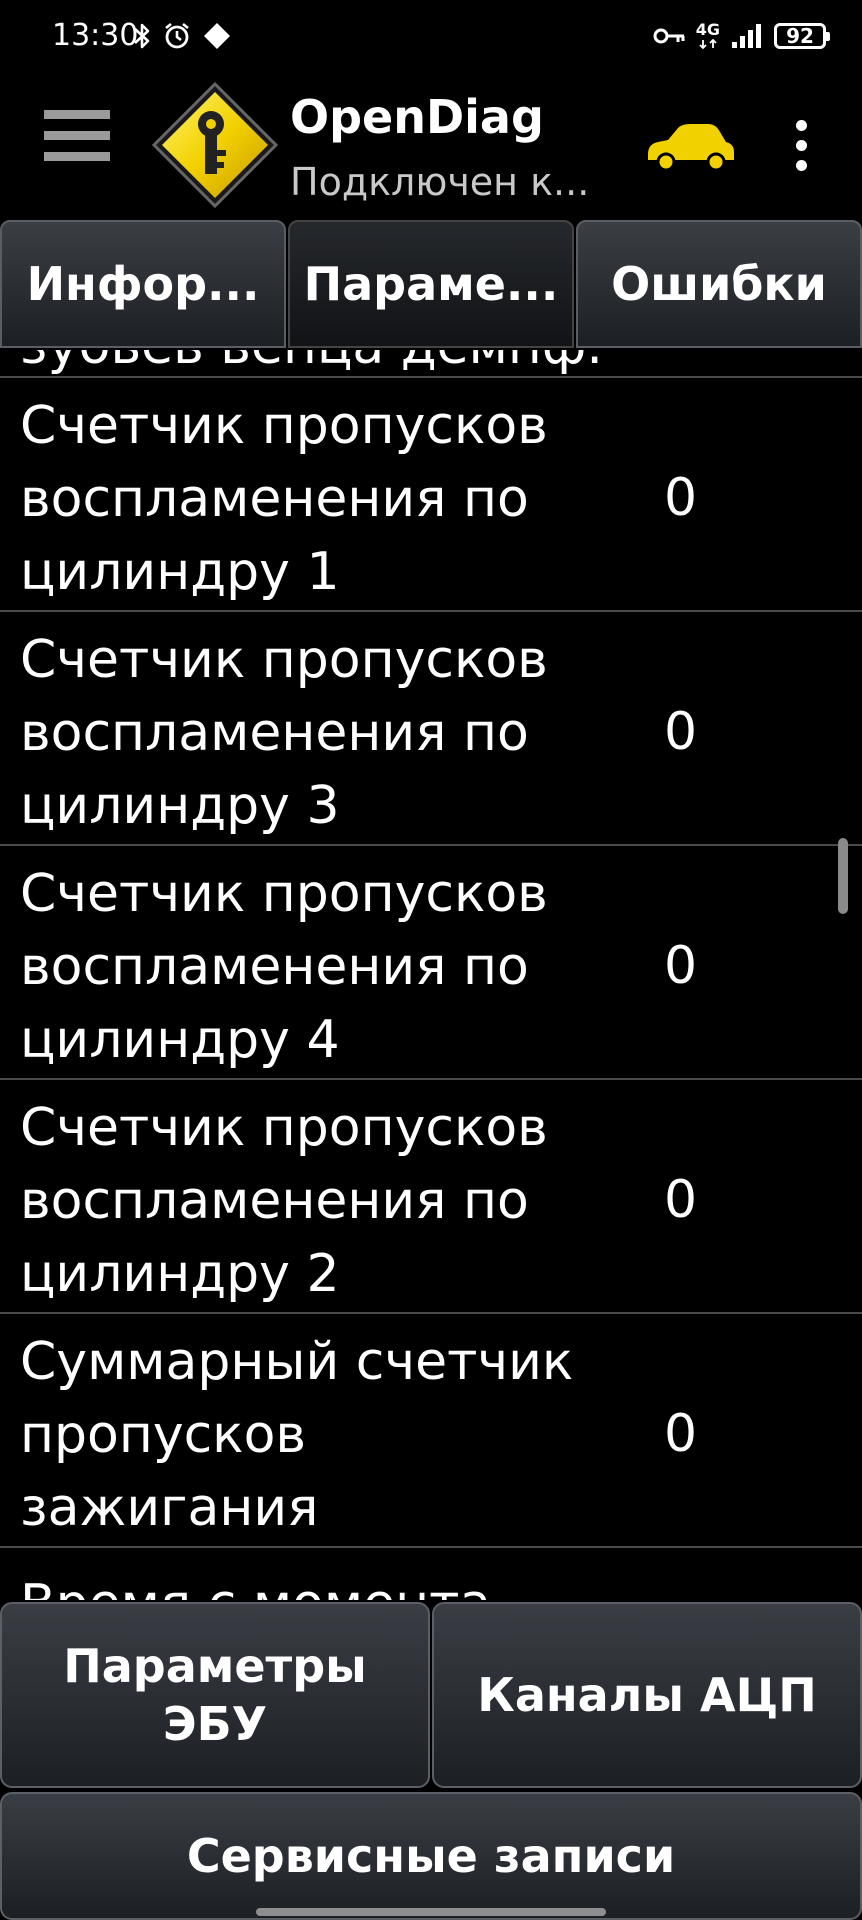 Image resolution: width=862 pixels, height=1920 pixels. Describe the element at coordinates (669, 36) in the screenshot. I see `vpn-key-icon` at that location.